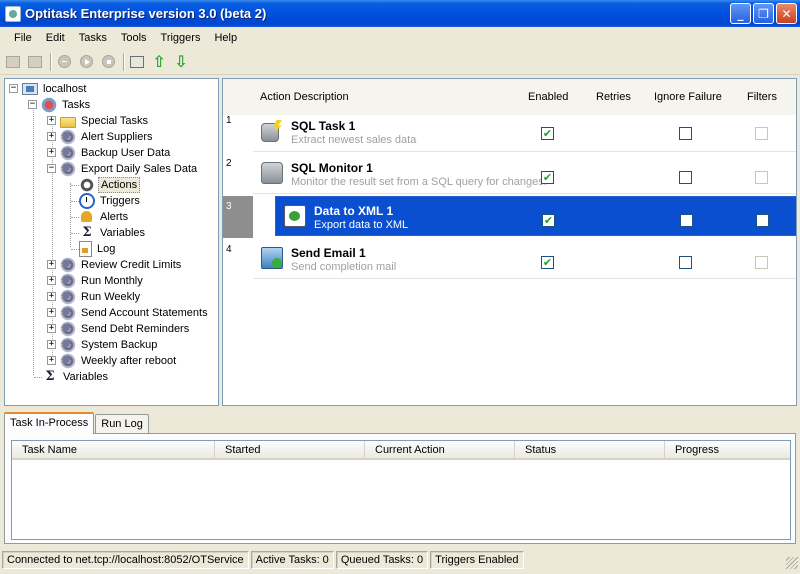 The height and width of the screenshot is (574, 800). What do you see at coordinates (110, 201) in the screenshot?
I see `tree-node-triggers: Triggers` at bounding box center [110, 201].